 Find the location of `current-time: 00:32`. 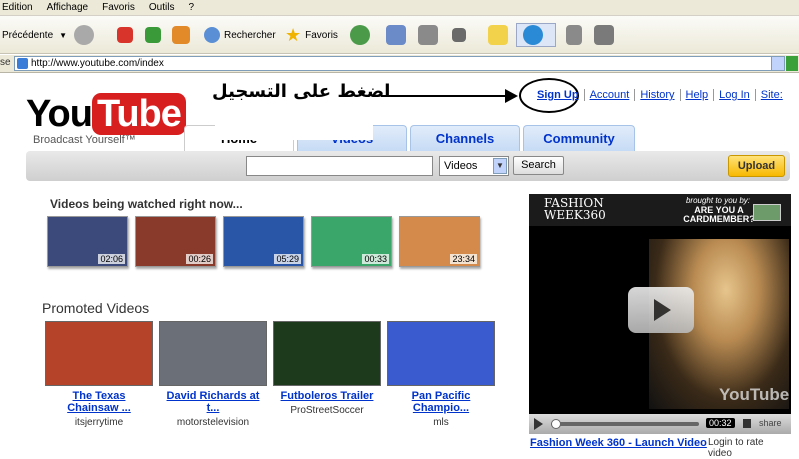

current-time: 00:32 is located at coordinates (720, 423).